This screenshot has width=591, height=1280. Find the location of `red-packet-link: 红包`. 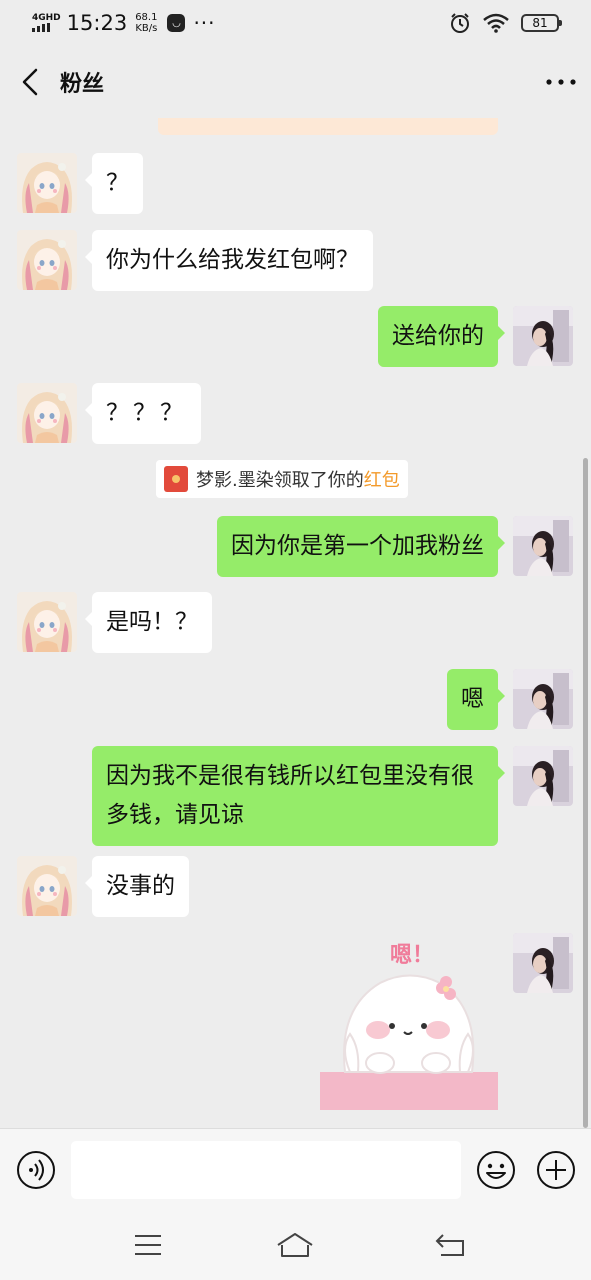

red-packet-link: 红包 is located at coordinates (382, 479).